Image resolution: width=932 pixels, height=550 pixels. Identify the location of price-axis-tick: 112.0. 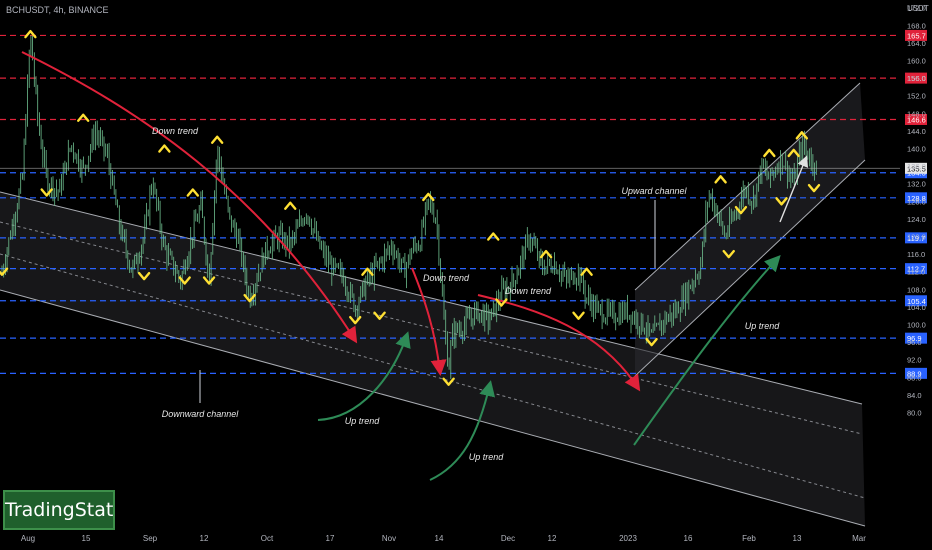
(916, 272).